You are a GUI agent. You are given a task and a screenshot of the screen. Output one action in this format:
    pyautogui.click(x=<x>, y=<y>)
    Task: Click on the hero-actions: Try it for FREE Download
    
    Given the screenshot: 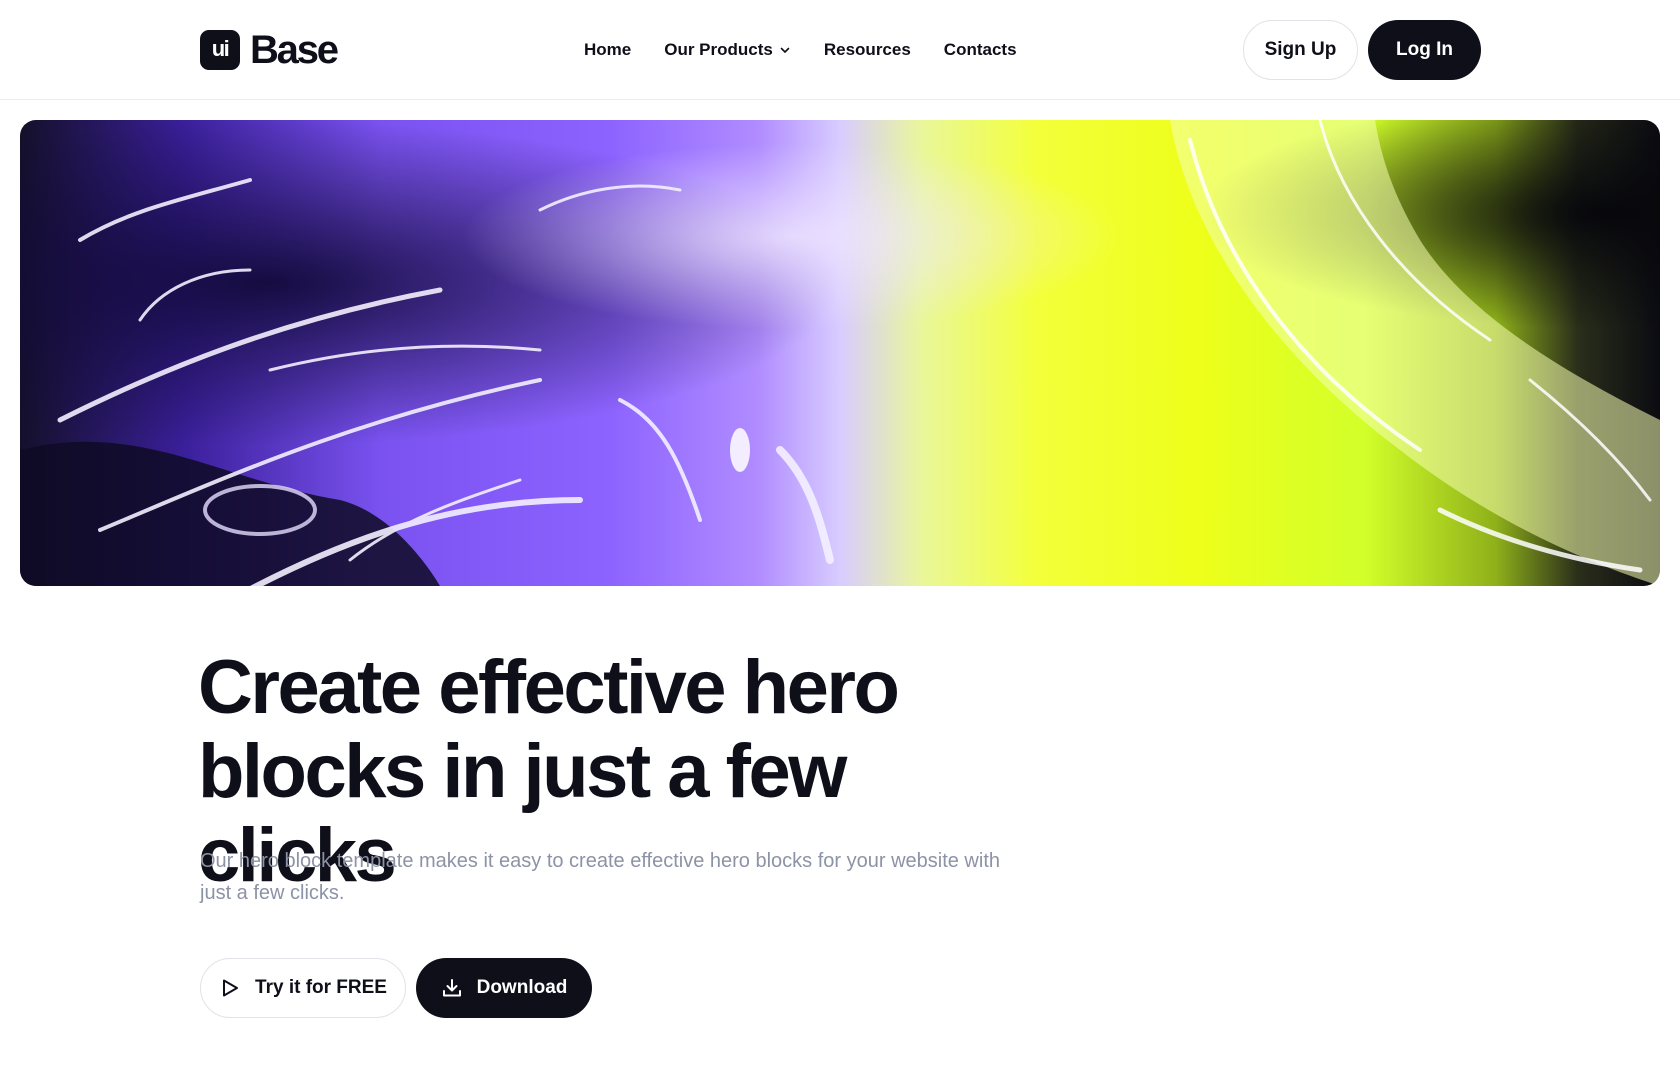 What is the action you would take?
    pyautogui.click(x=396, y=988)
    